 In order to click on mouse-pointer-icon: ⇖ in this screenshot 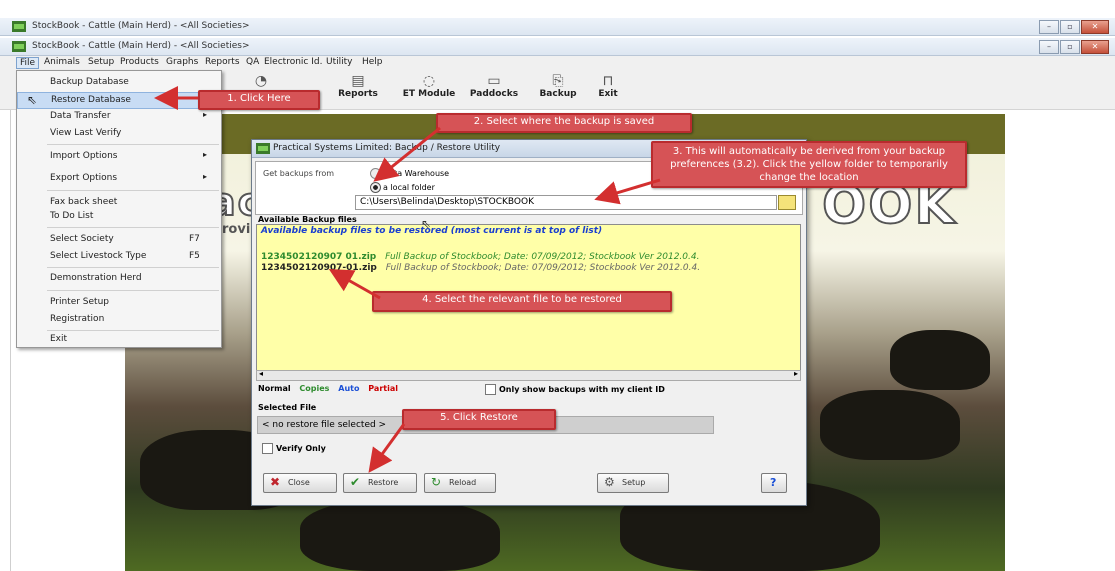, I will do `click(426, 224)`.